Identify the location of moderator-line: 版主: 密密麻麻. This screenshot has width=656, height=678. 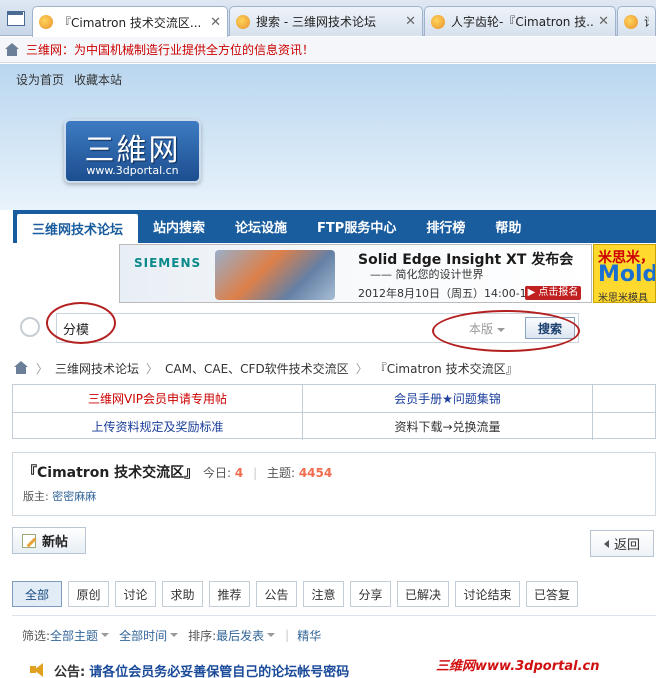
(59, 496).